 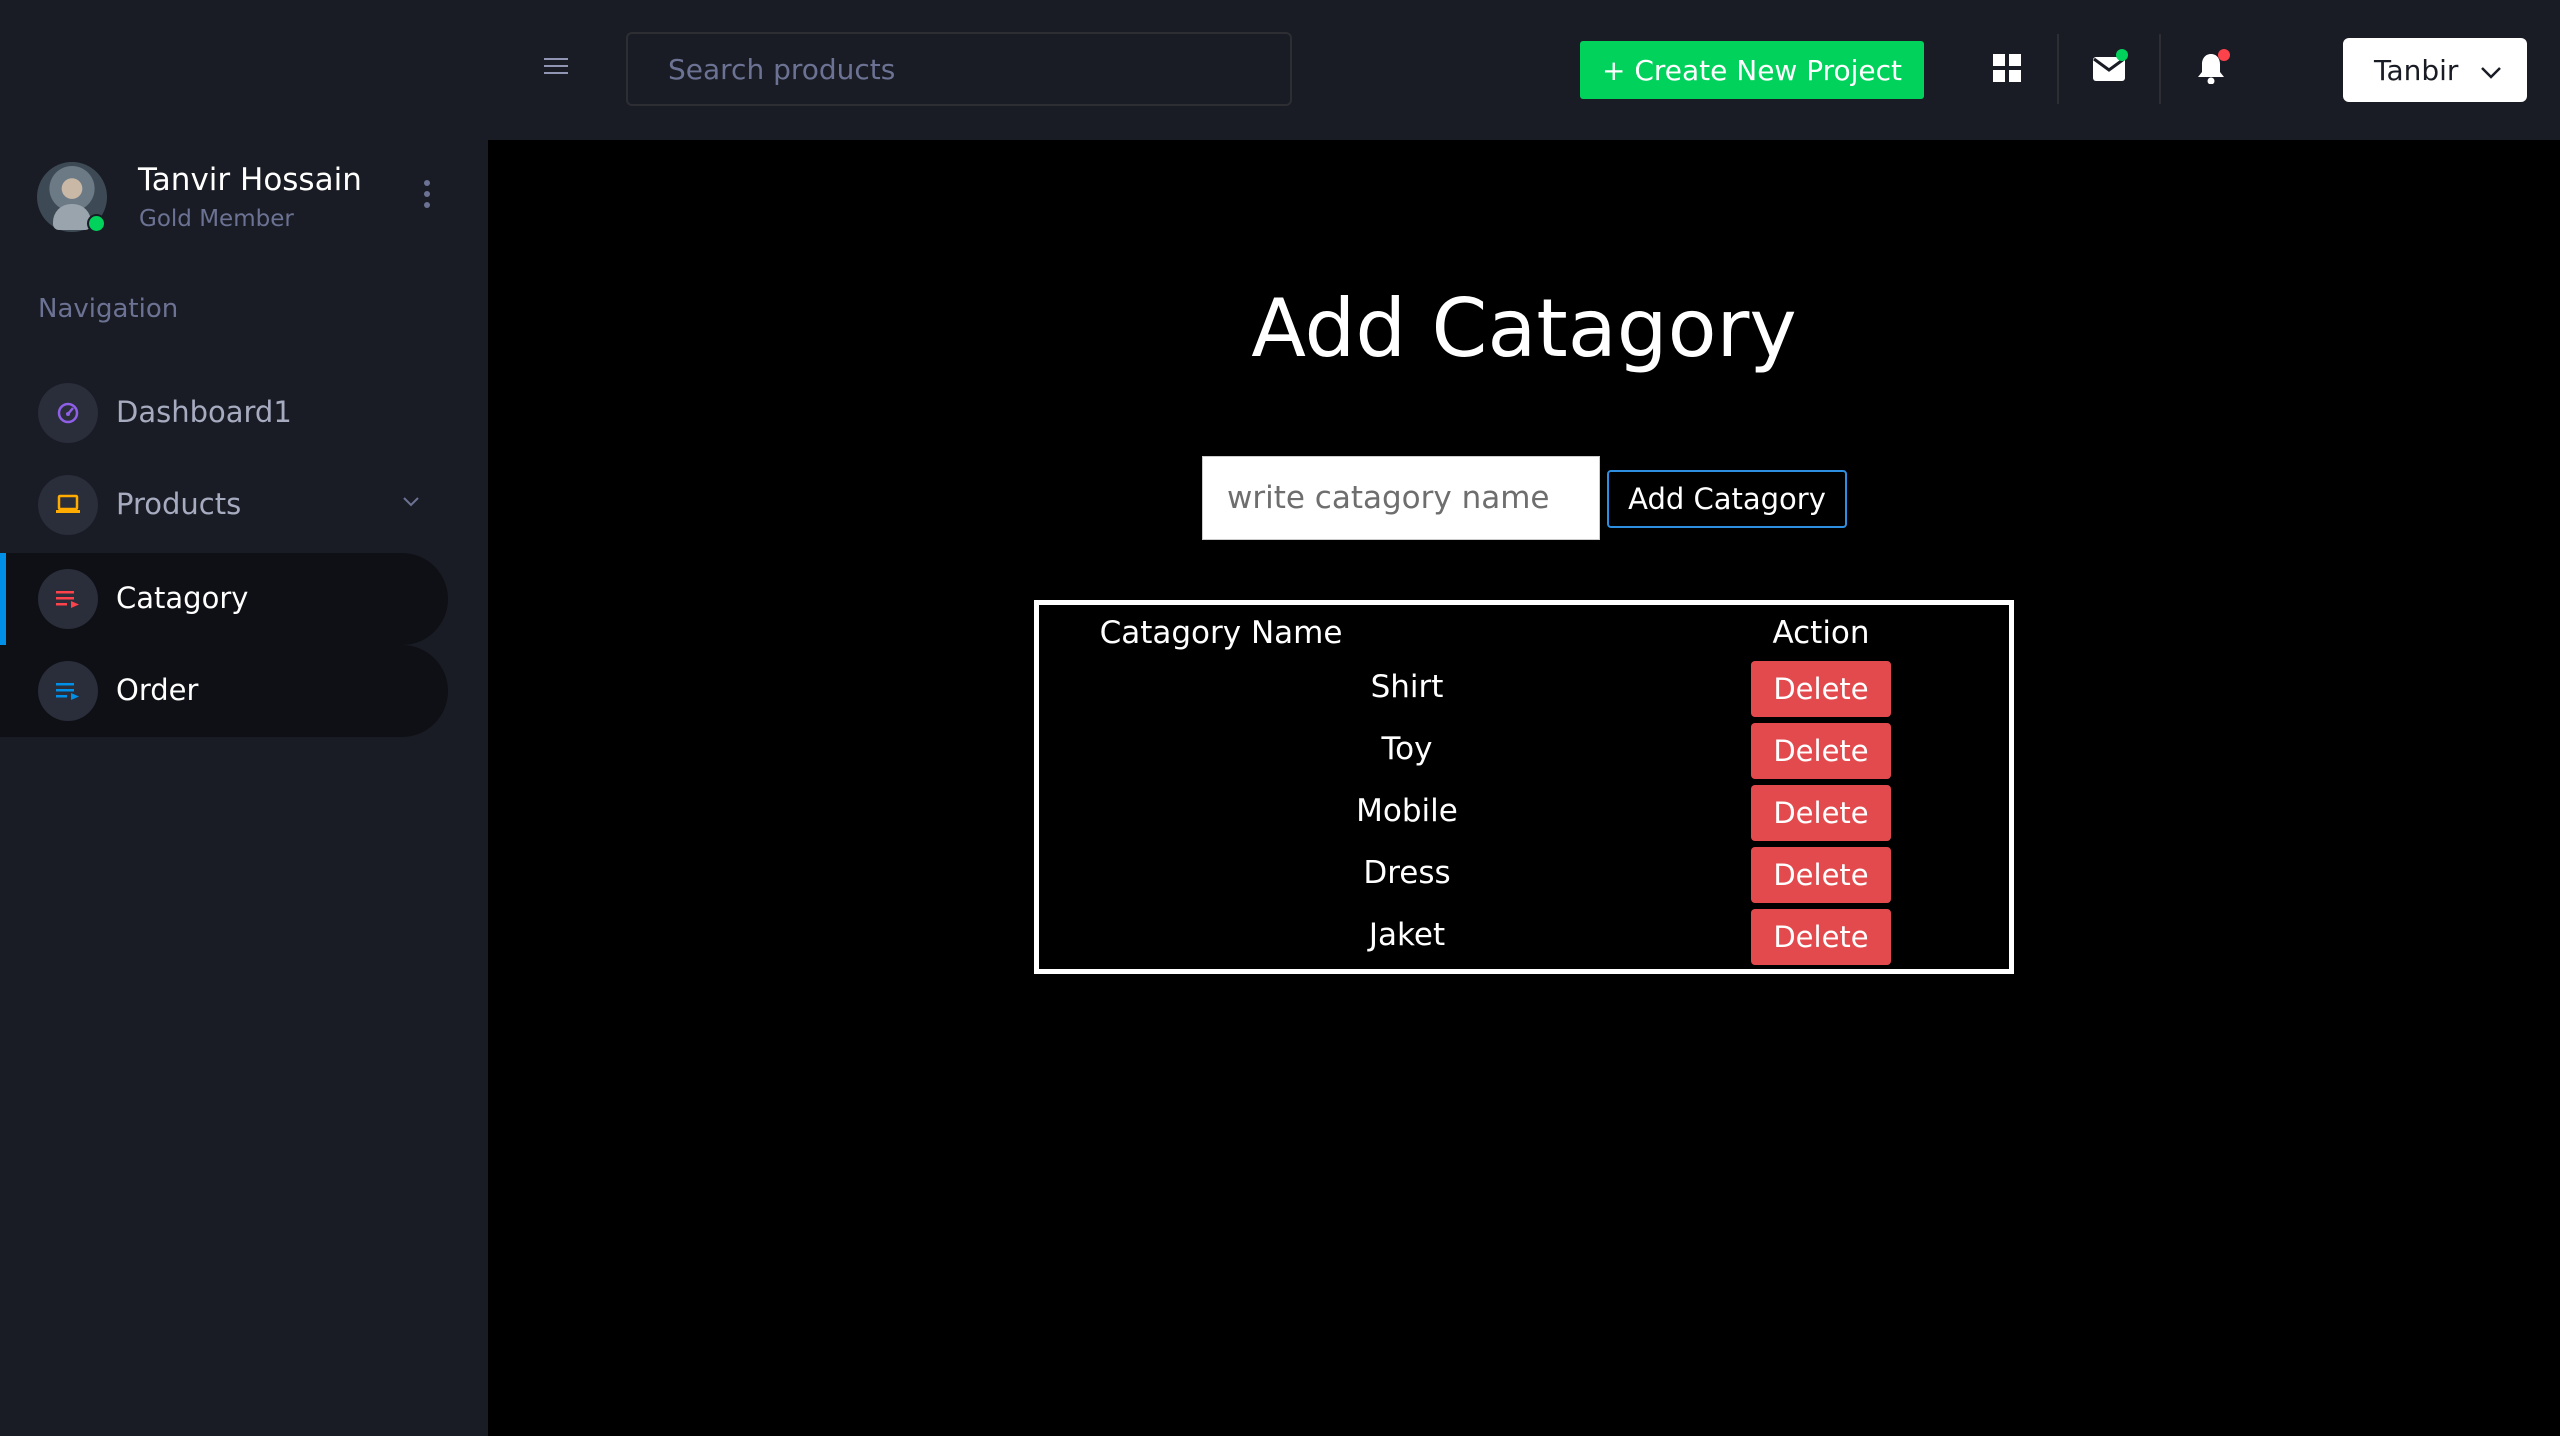 What do you see at coordinates (1821, 633) in the screenshot?
I see `table-header-action: Action` at bounding box center [1821, 633].